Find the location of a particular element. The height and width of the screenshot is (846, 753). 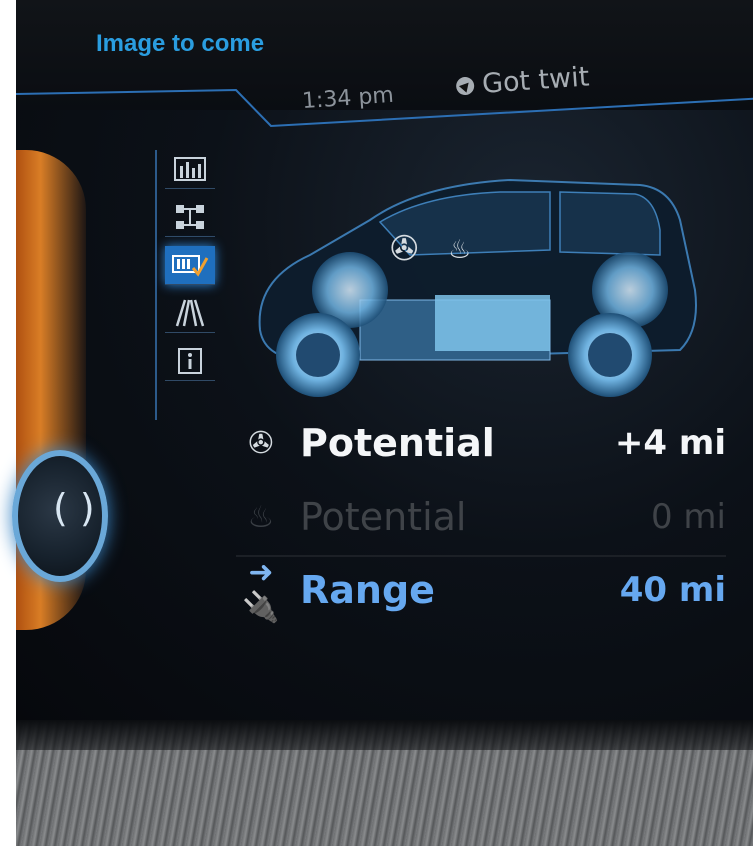

side-menu is located at coordinates (191, 285).